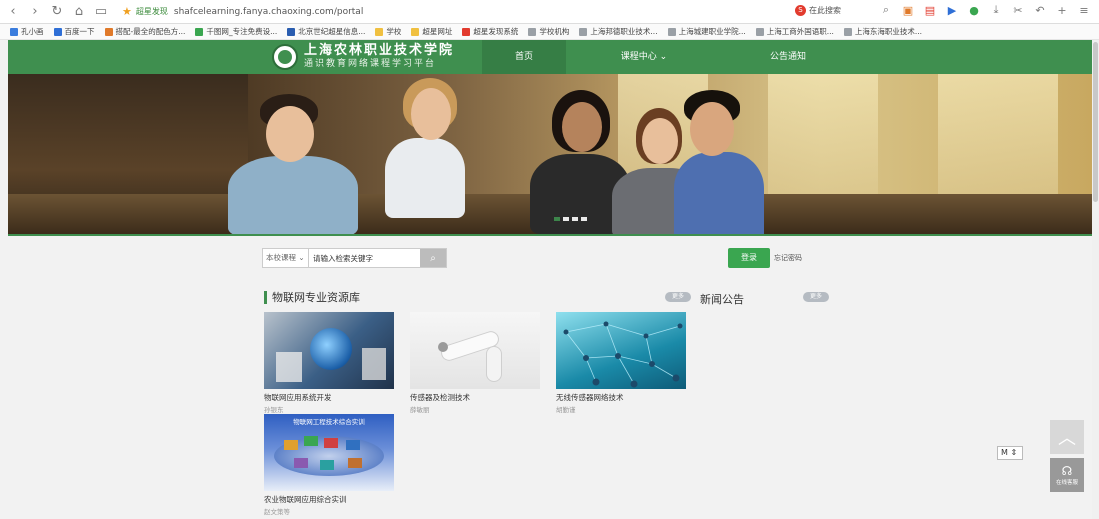 The width and height of the screenshot is (1099, 519). Describe the element at coordinates (286, 258) in the screenshot. I see `search-scope-dropdown: 本校课程 ⌄` at that location.